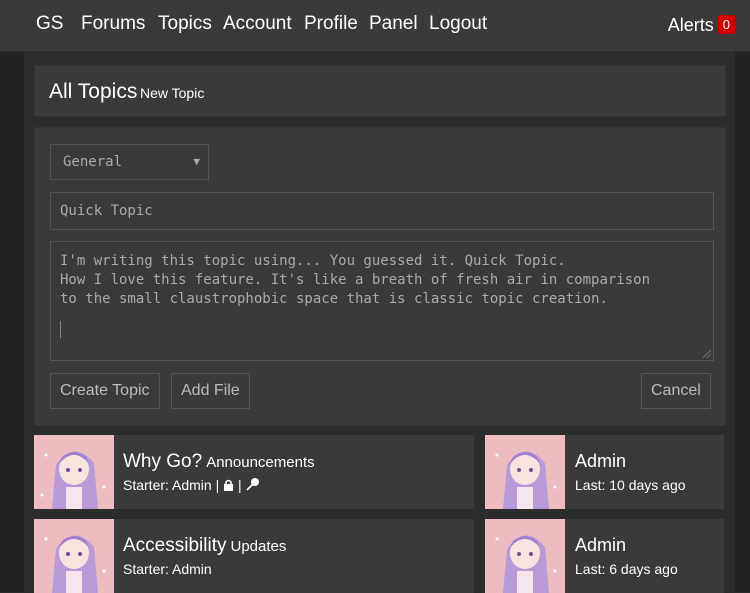 Image resolution: width=750 pixels, height=593 pixels. What do you see at coordinates (210, 391) in the screenshot?
I see `add-file-button: Add File` at bounding box center [210, 391].